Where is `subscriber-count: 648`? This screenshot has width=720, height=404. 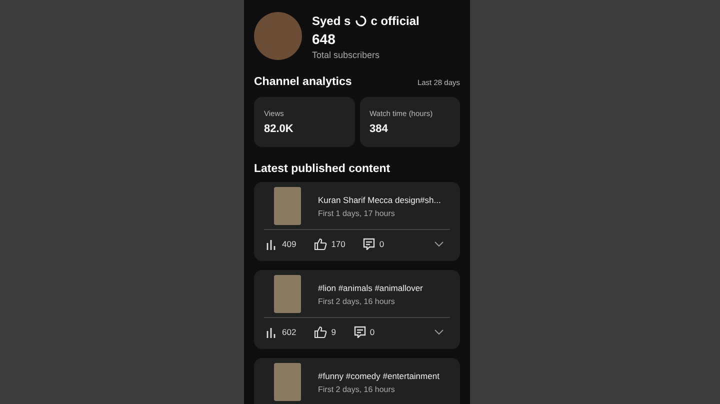 subscriber-count: 648 is located at coordinates (324, 39).